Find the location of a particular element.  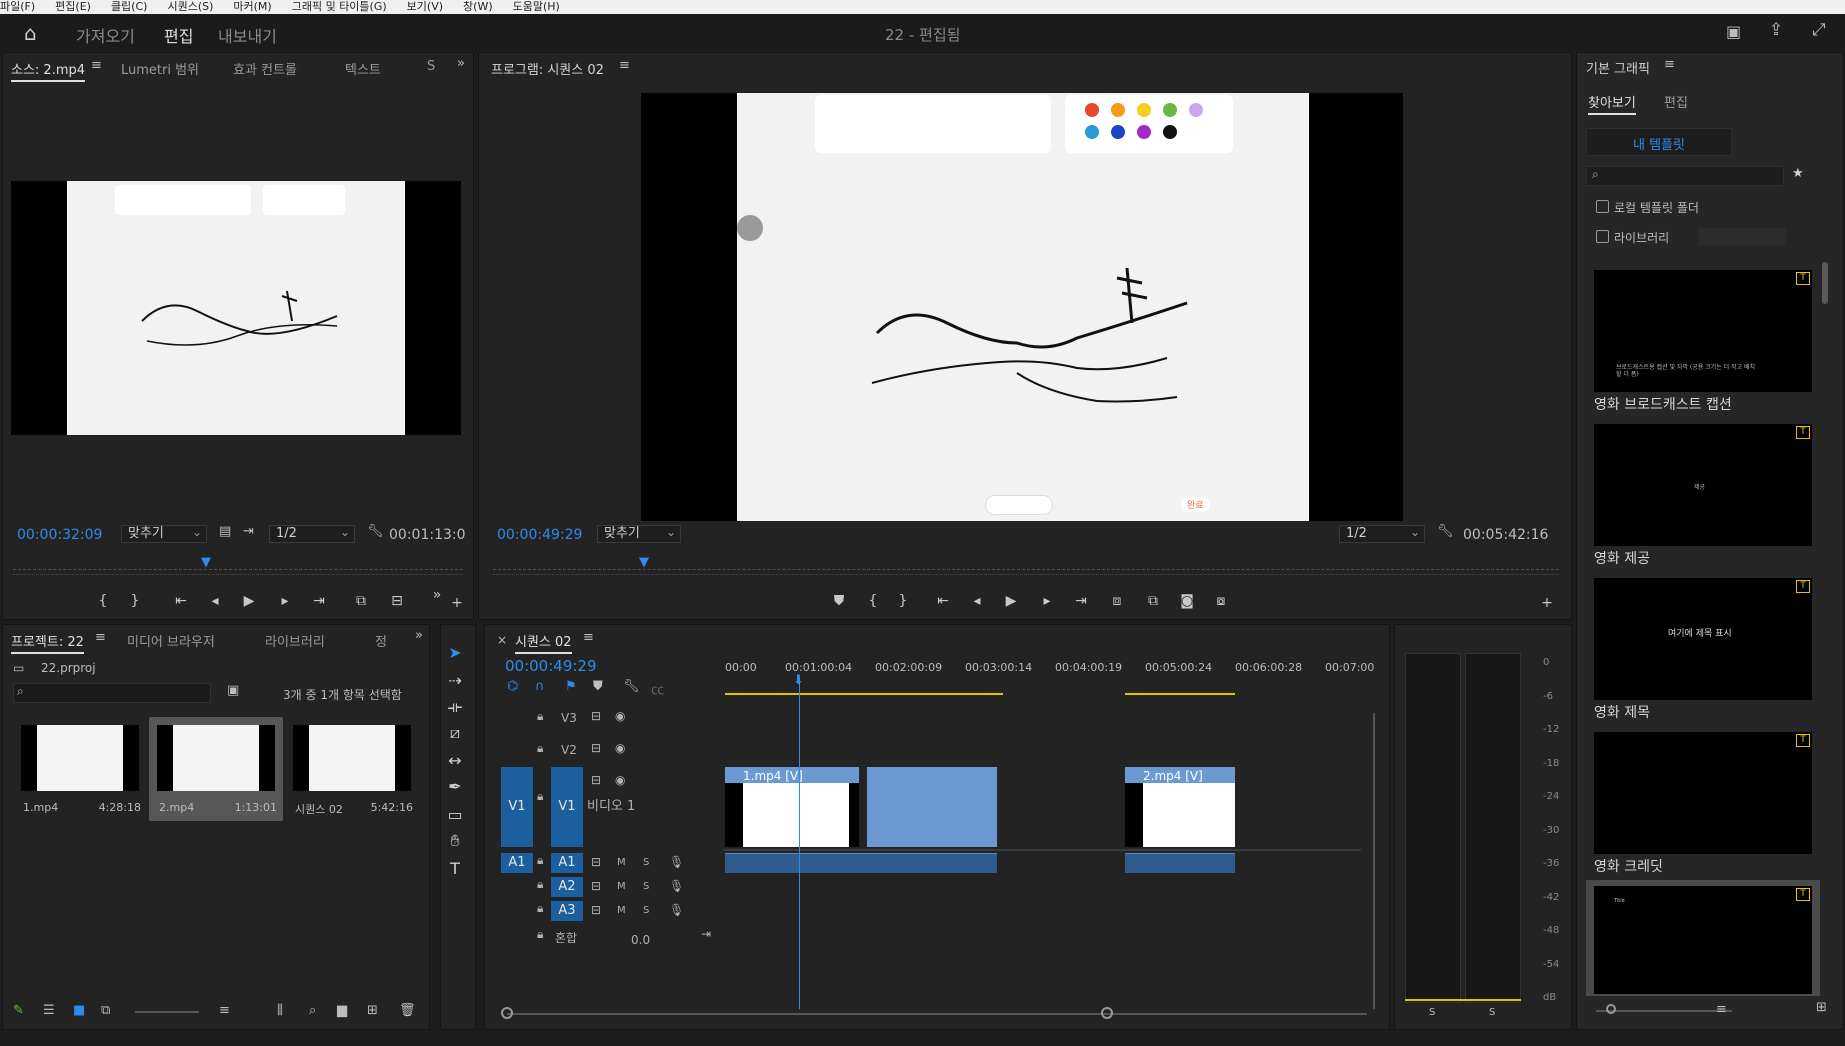

close-icon: × is located at coordinates (502, 640).